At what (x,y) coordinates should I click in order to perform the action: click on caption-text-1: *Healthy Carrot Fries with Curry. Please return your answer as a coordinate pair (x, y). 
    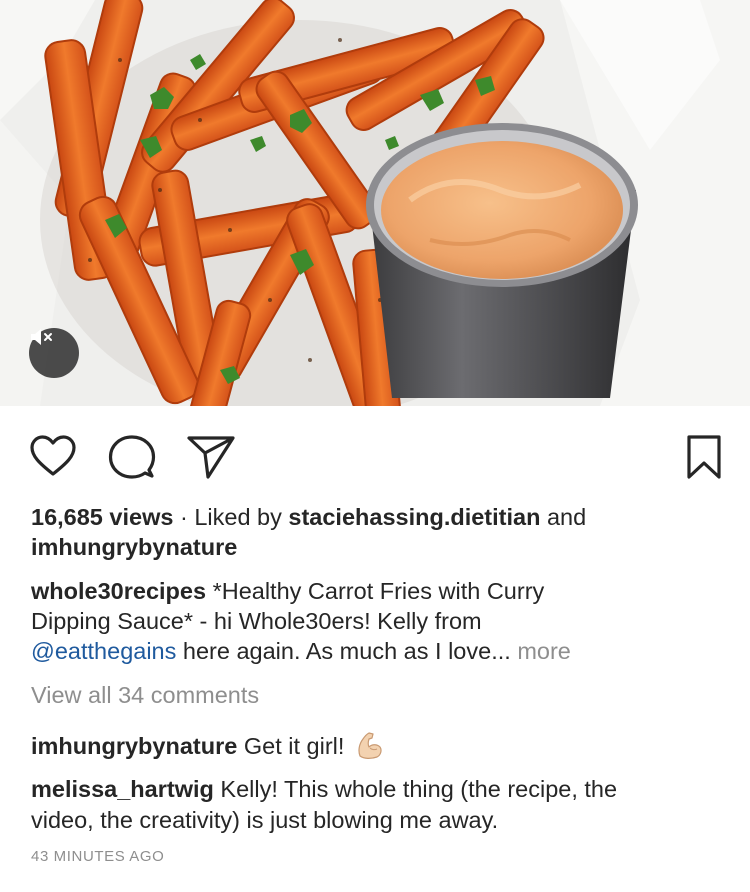
    Looking at the image, I should click on (378, 591).